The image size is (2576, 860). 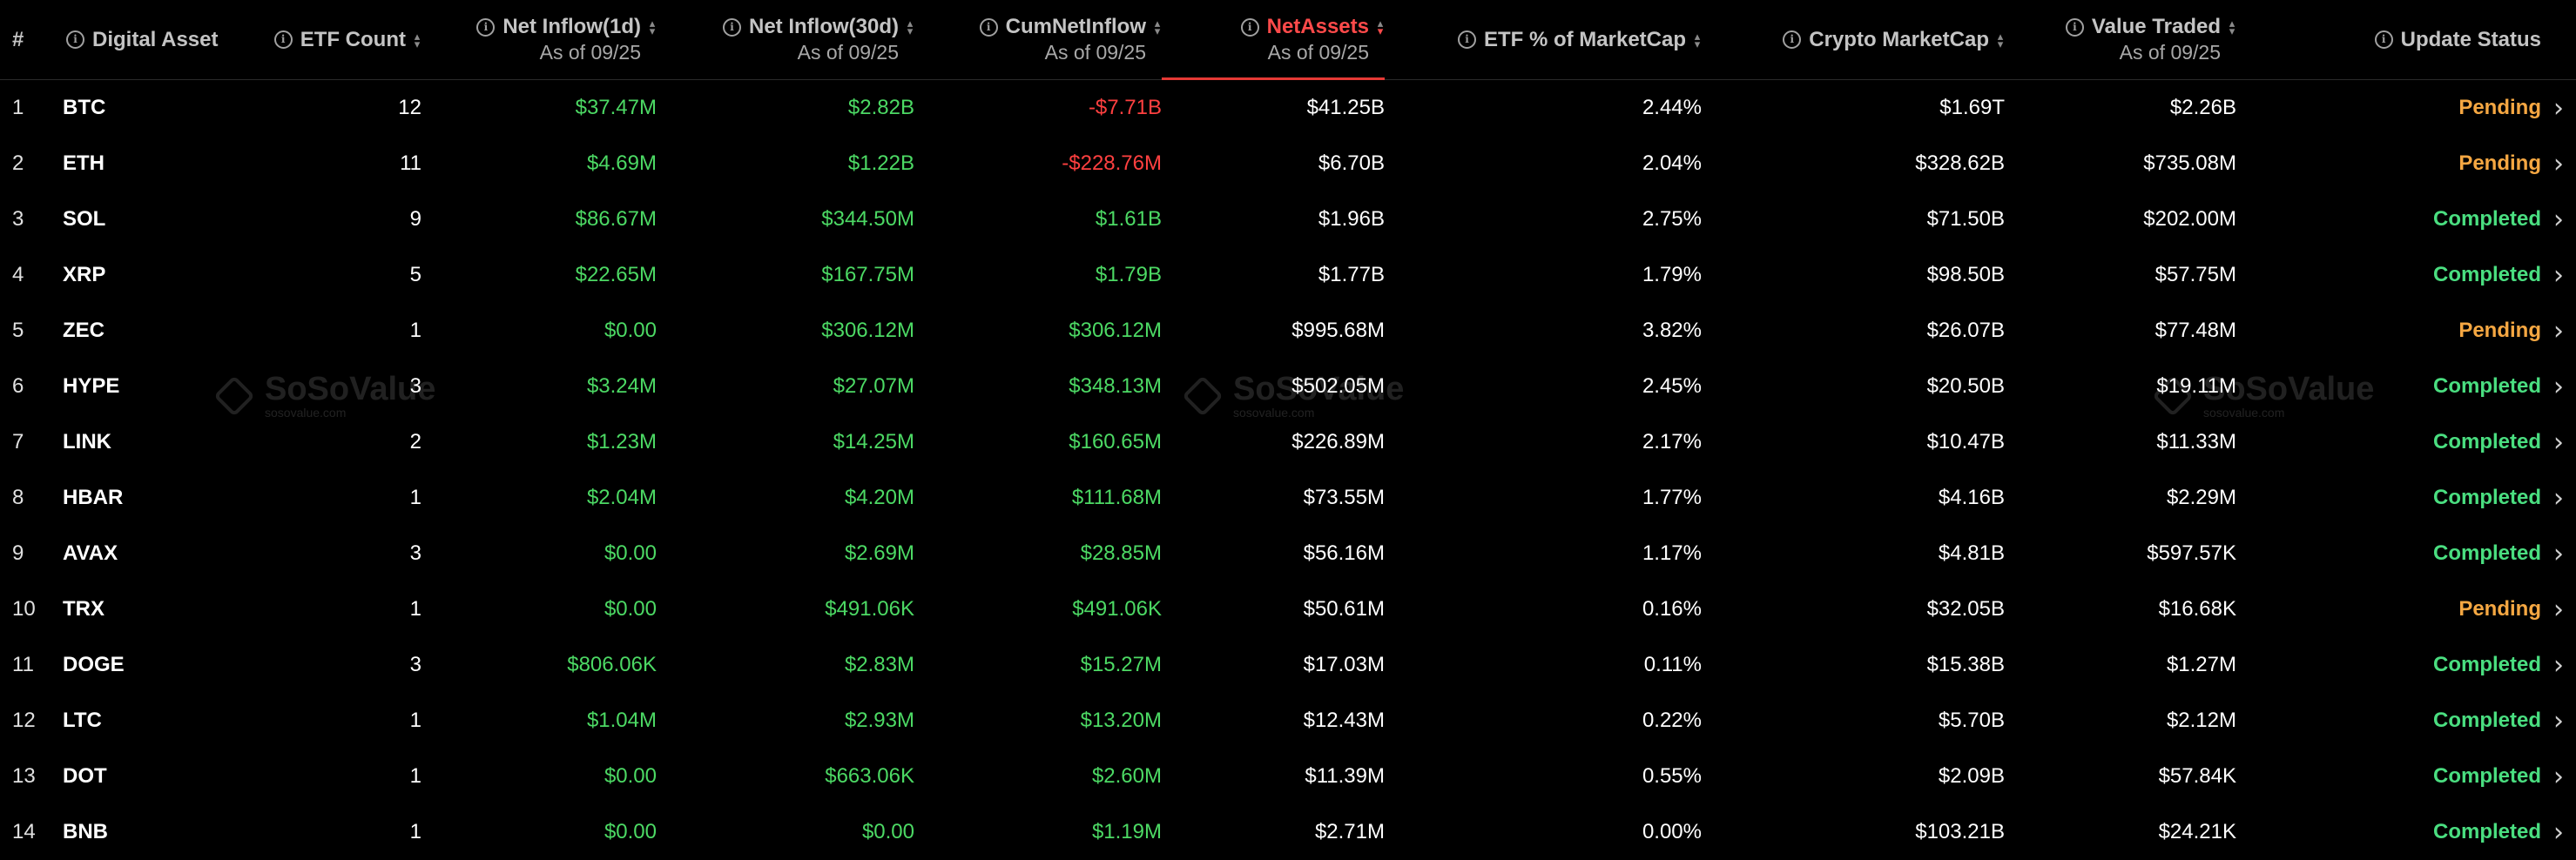 What do you see at coordinates (18, 386) in the screenshot?
I see `rank-cell: 6` at bounding box center [18, 386].